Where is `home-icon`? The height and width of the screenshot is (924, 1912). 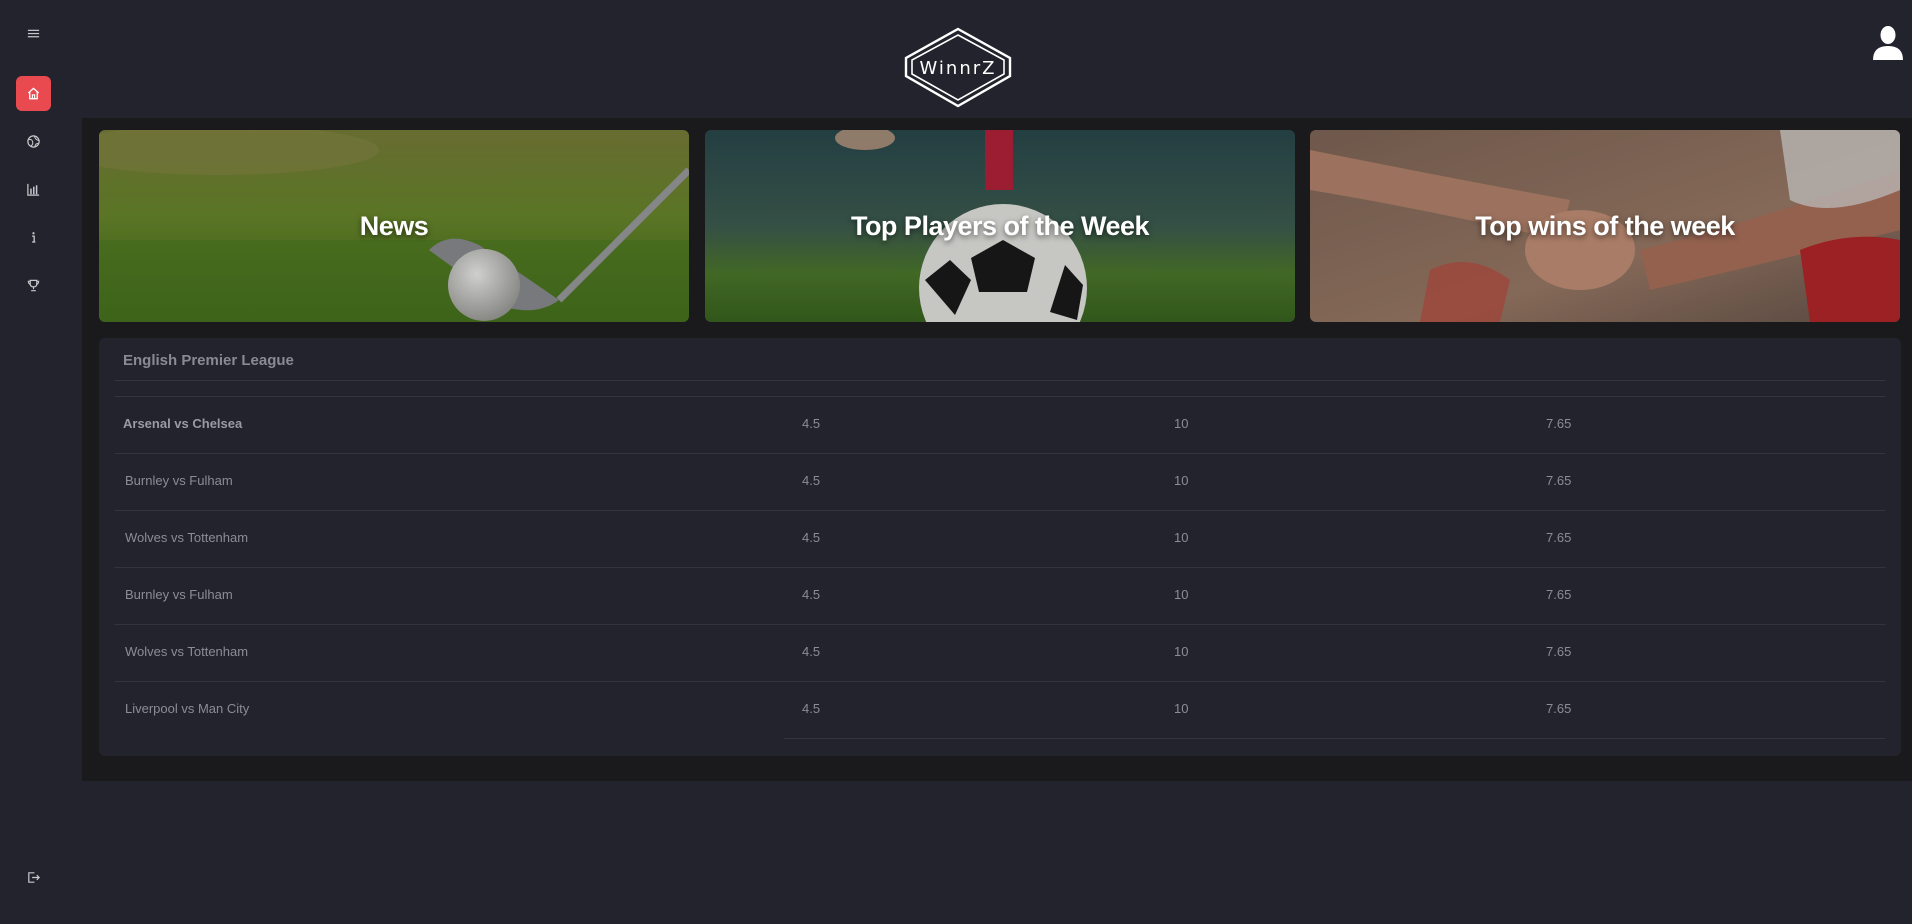 home-icon is located at coordinates (33, 93).